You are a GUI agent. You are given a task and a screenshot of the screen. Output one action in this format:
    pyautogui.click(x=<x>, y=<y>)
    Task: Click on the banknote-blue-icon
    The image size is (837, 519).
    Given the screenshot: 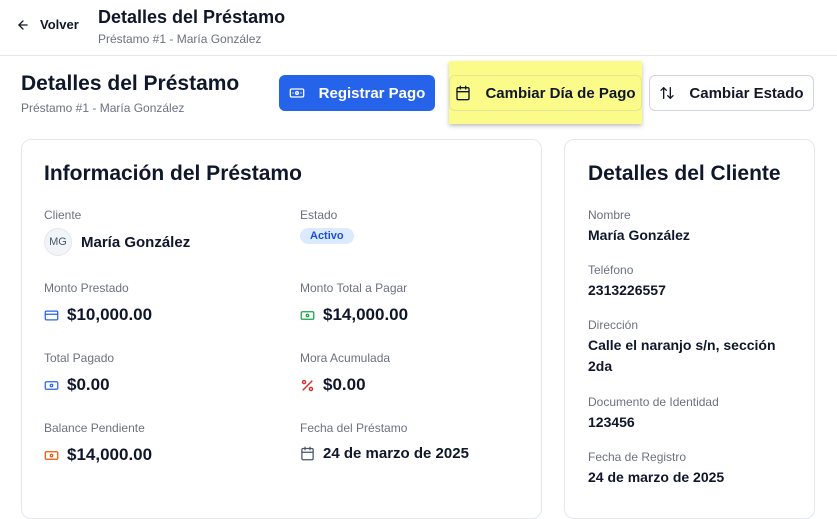 What is the action you would take?
    pyautogui.click(x=51, y=385)
    